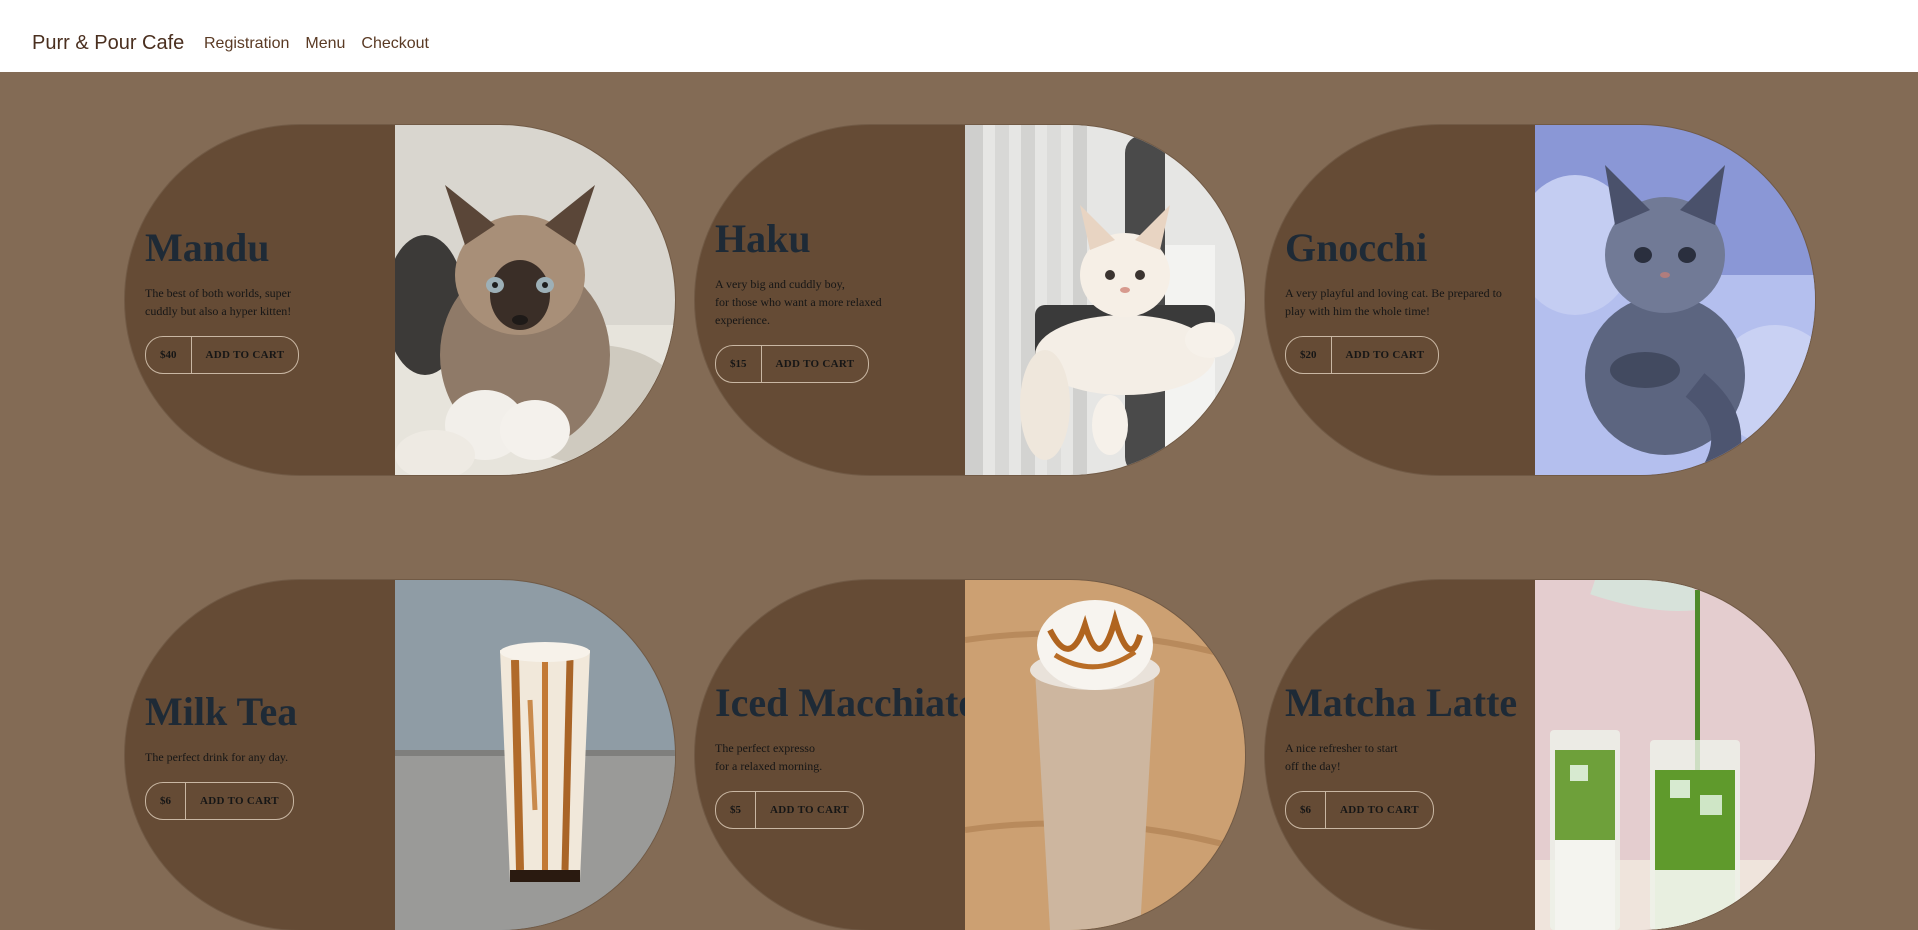 The width and height of the screenshot is (1918, 930). I want to click on brand-link: Purr & Pour Cafe, so click(108, 43).